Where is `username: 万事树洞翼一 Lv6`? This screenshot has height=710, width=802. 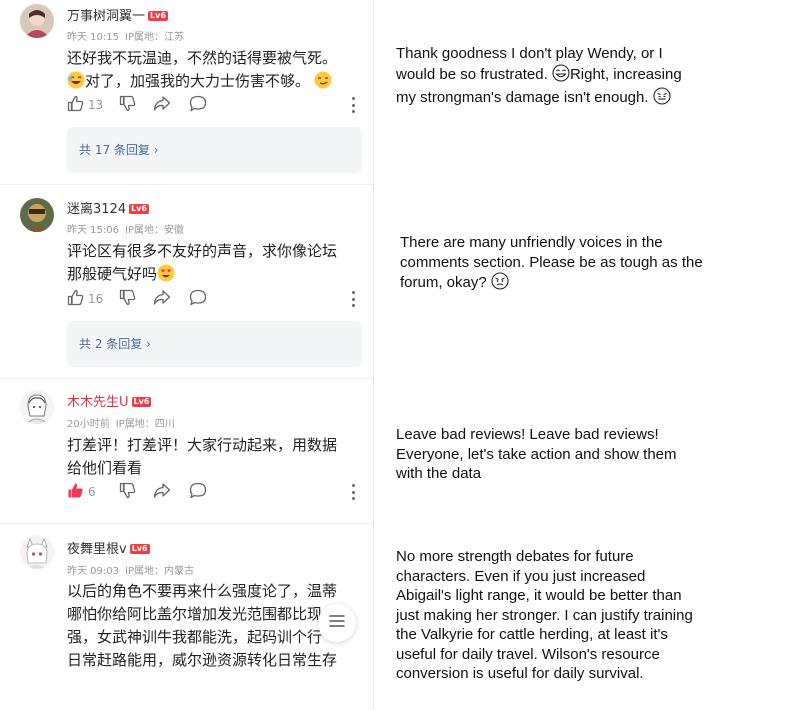 username: 万事树洞翼一 Lv6 is located at coordinates (117, 14).